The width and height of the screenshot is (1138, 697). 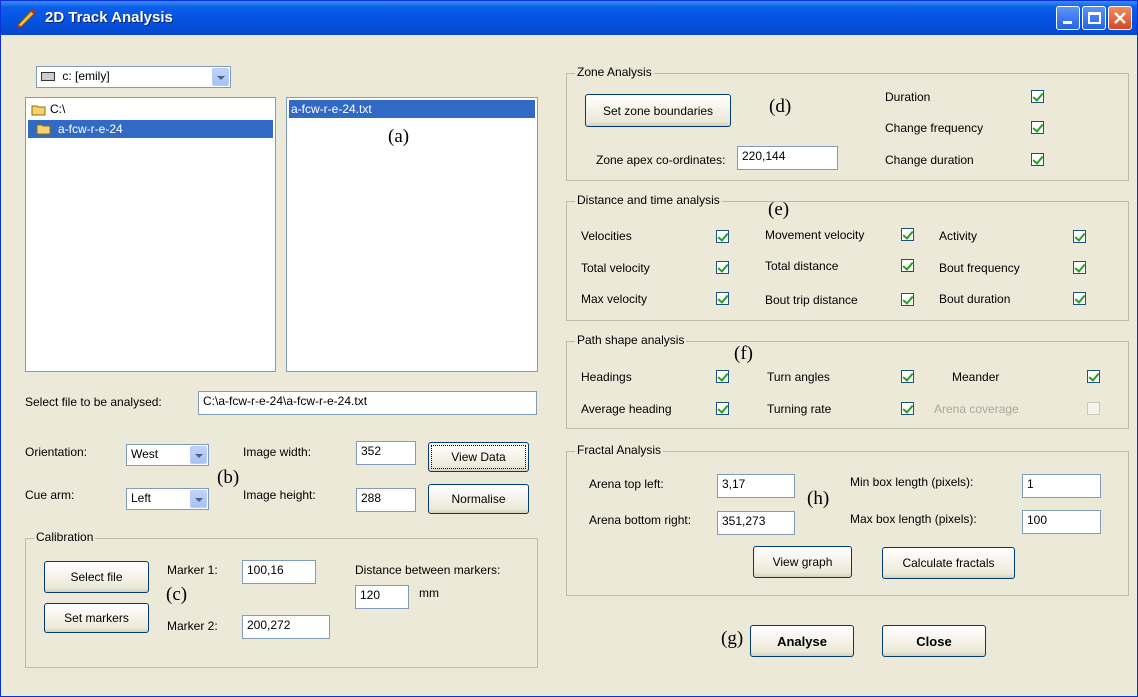 I want to click on select-file-button: Select file, so click(x=96, y=577).